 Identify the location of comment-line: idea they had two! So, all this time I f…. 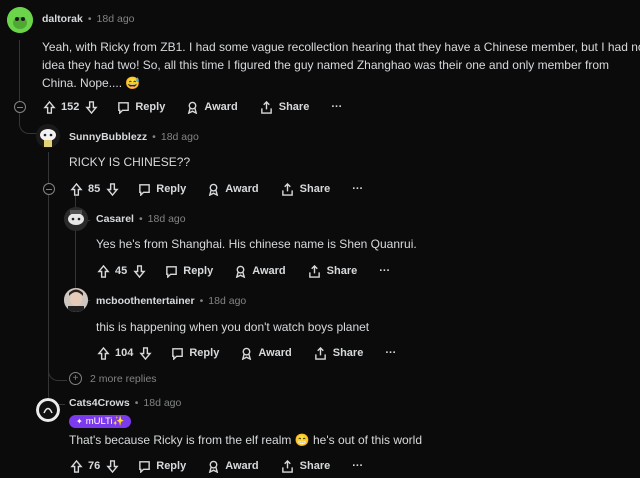
(325, 65).